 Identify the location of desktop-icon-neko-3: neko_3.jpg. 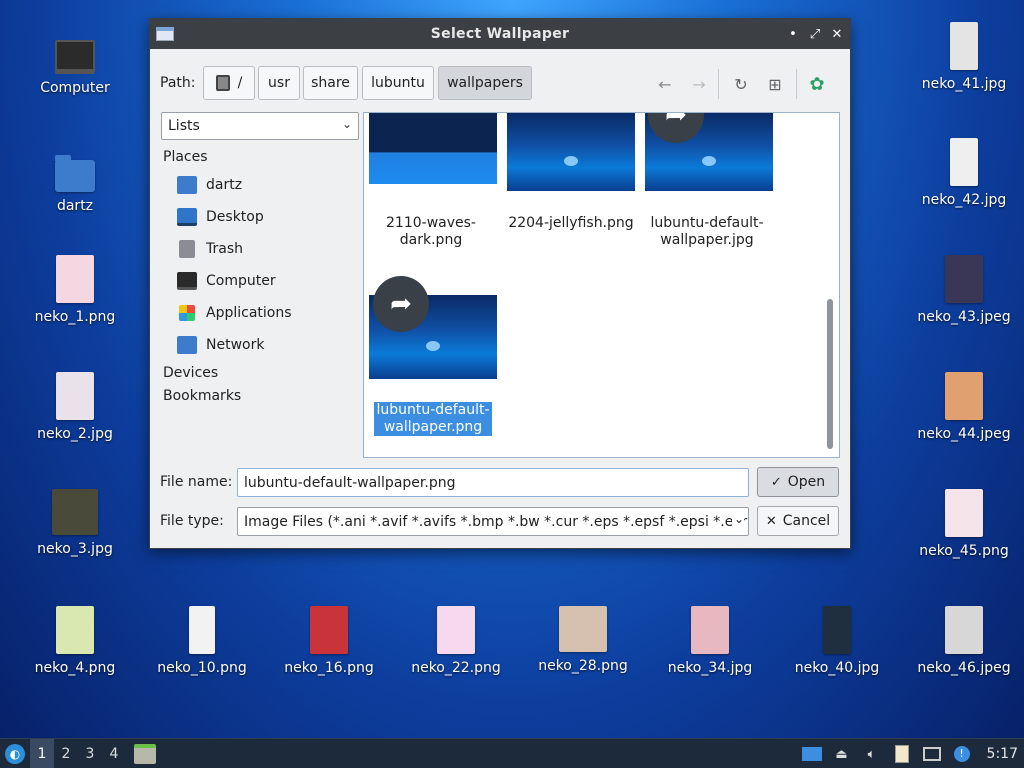
(75, 533).